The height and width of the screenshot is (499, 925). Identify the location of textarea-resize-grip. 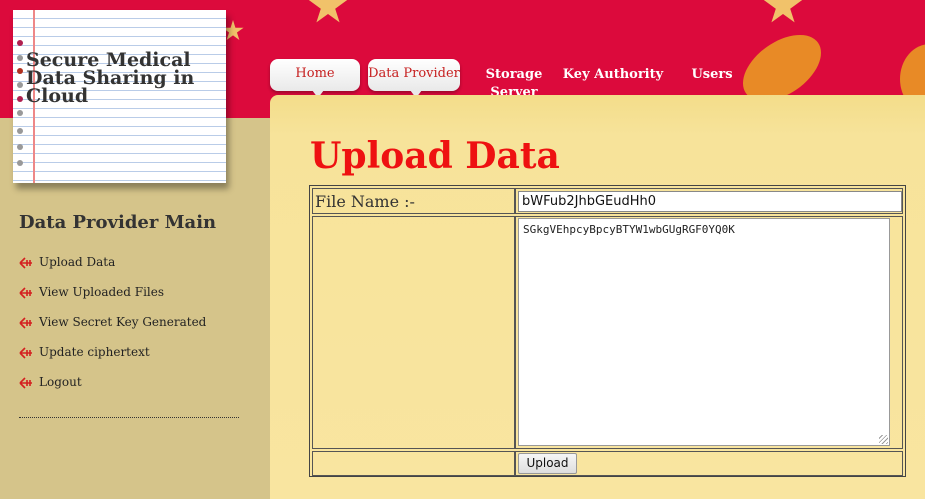
(883, 439).